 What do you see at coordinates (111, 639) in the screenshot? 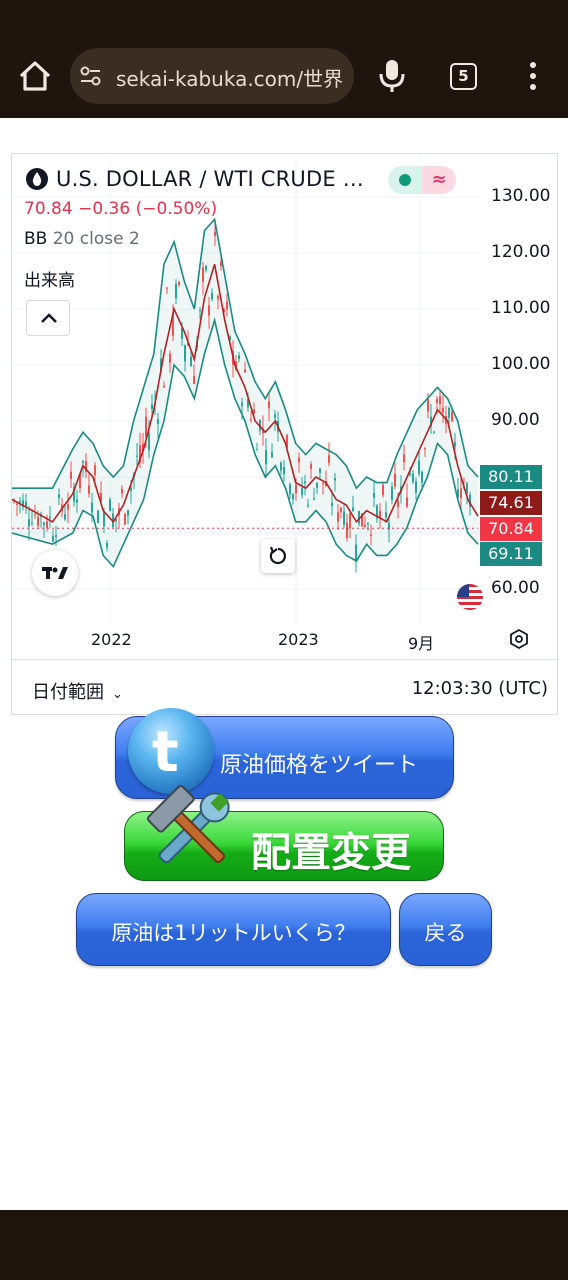
I see `x-tick-label: 2022` at bounding box center [111, 639].